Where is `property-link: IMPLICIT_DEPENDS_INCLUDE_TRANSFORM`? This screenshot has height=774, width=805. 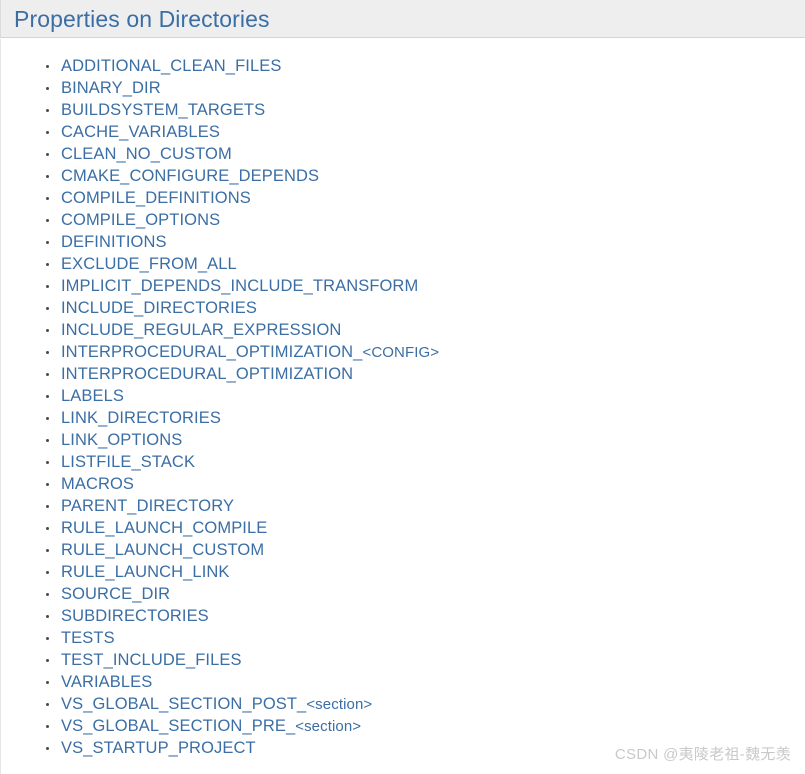 property-link: IMPLICIT_DEPENDS_INCLUDE_TRANSFORM is located at coordinates (239, 286).